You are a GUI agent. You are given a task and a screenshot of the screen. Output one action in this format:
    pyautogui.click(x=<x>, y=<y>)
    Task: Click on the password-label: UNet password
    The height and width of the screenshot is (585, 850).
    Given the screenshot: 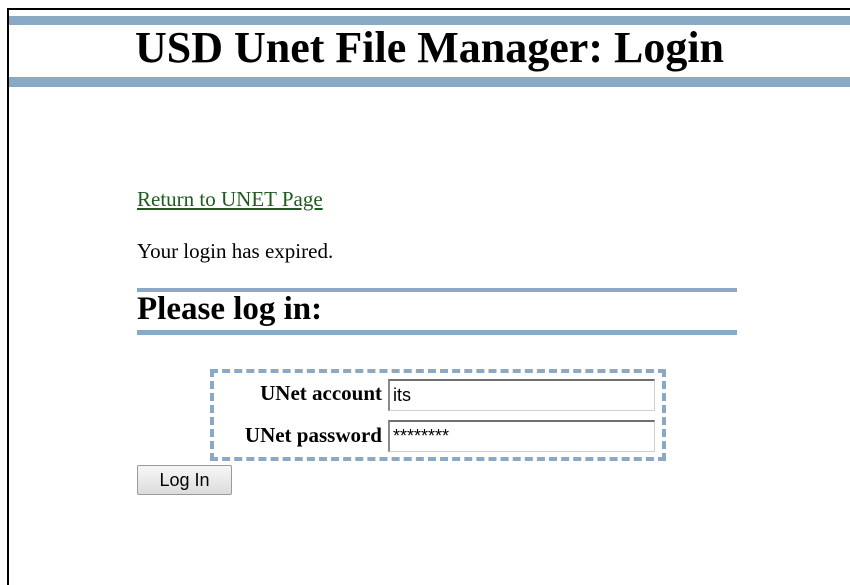 What is the action you would take?
    pyautogui.click(x=313, y=435)
    